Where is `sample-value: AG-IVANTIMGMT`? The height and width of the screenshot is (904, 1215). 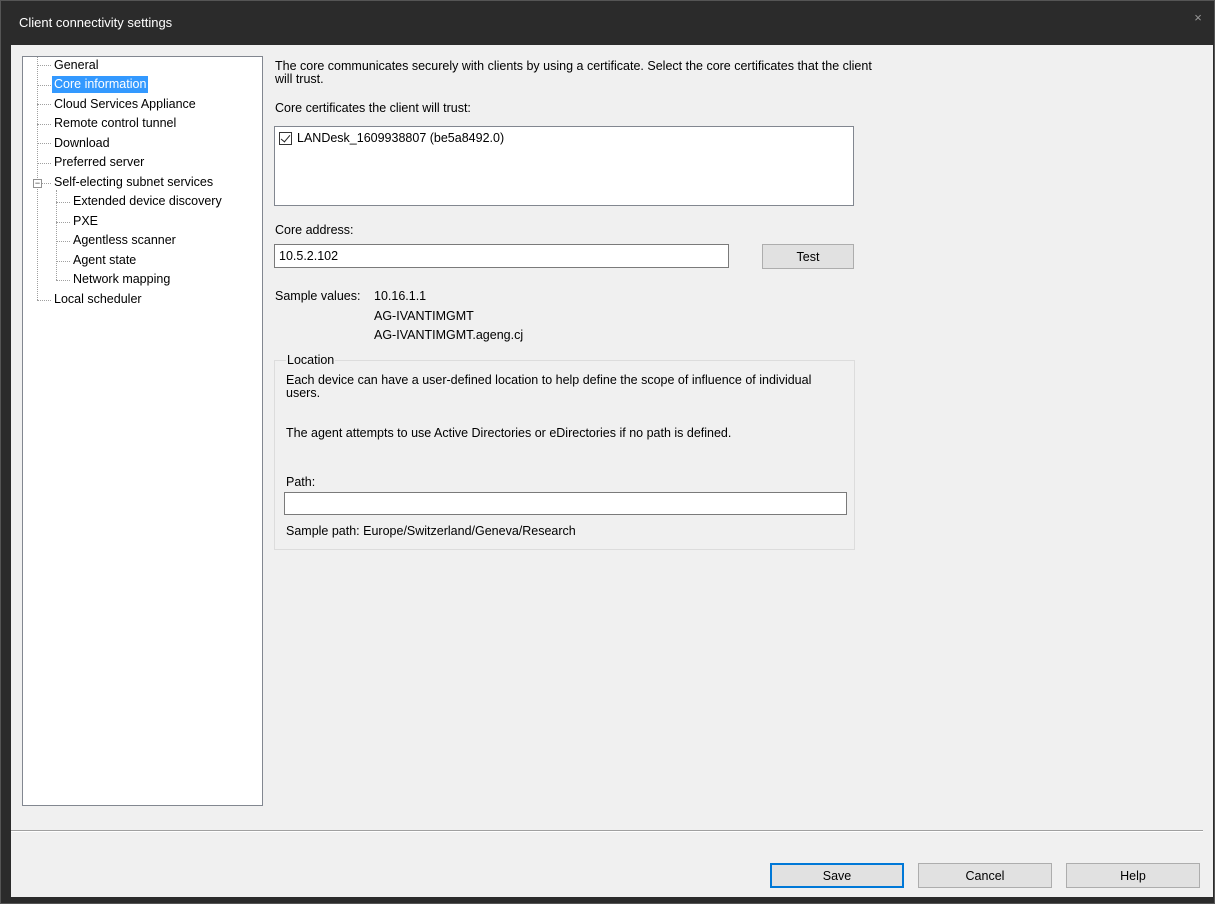
sample-value: AG-IVANTIMGMT is located at coordinates (424, 316).